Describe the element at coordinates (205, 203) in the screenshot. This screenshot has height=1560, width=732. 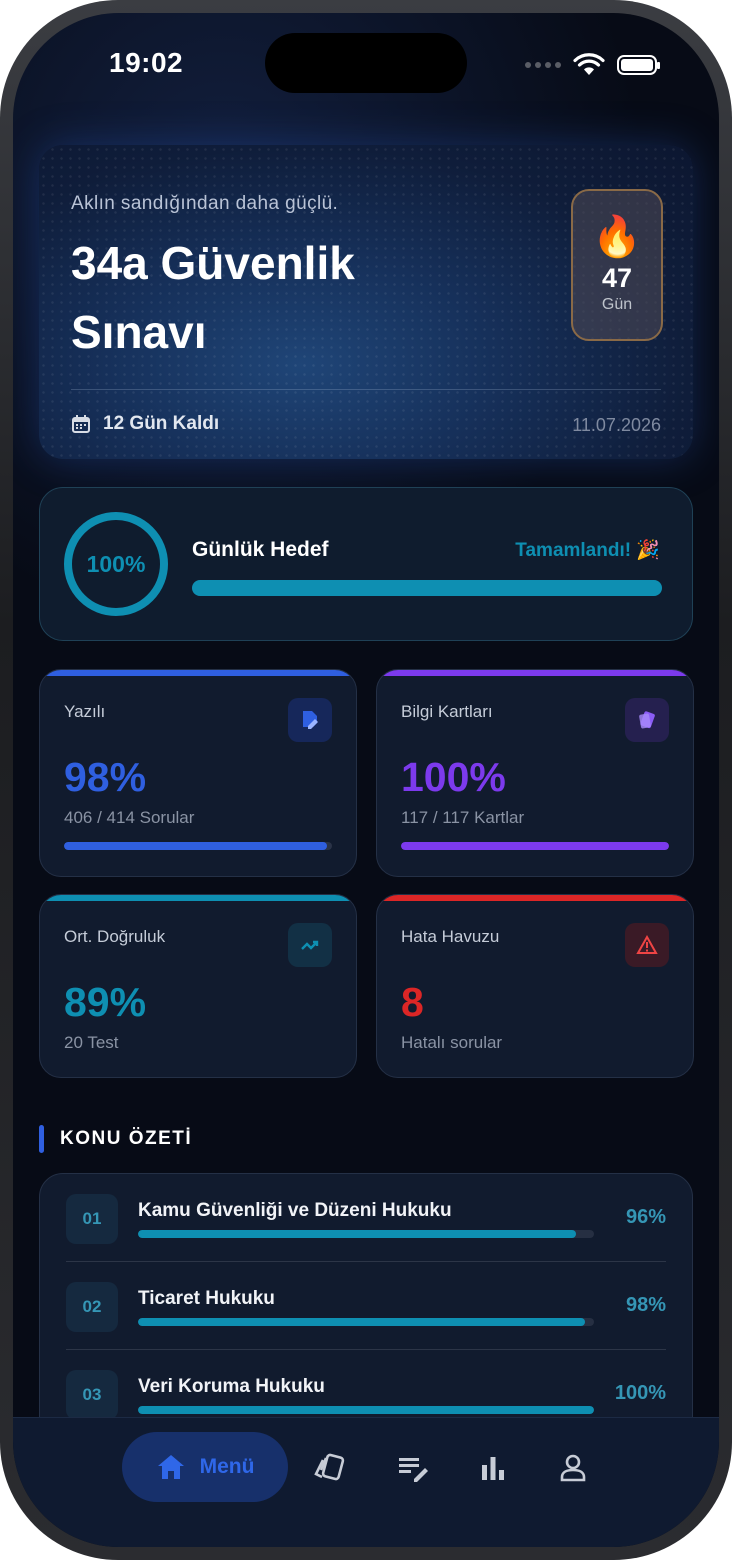
I see `hero-tagline: Aklın sandığından daha güçlü.` at that location.